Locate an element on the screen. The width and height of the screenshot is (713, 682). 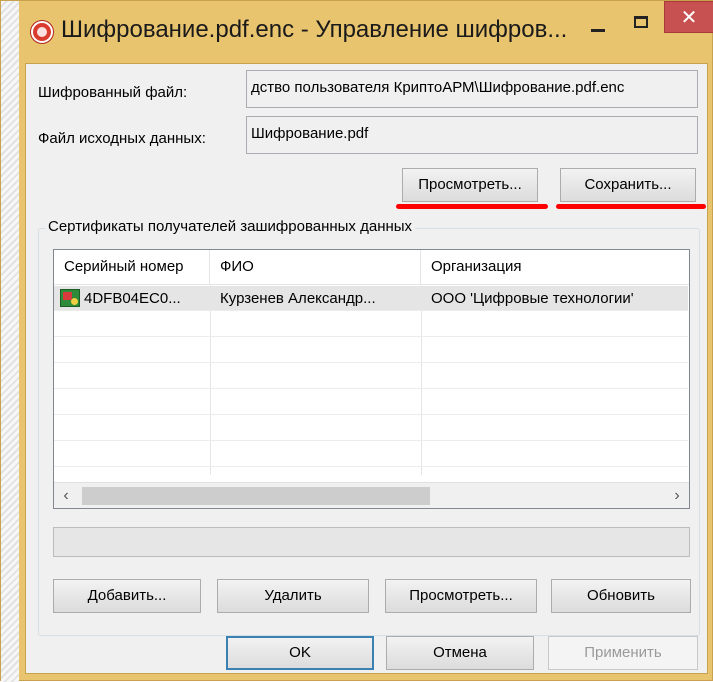
source-file-field: Шифрование.pdf is located at coordinates (472, 135).